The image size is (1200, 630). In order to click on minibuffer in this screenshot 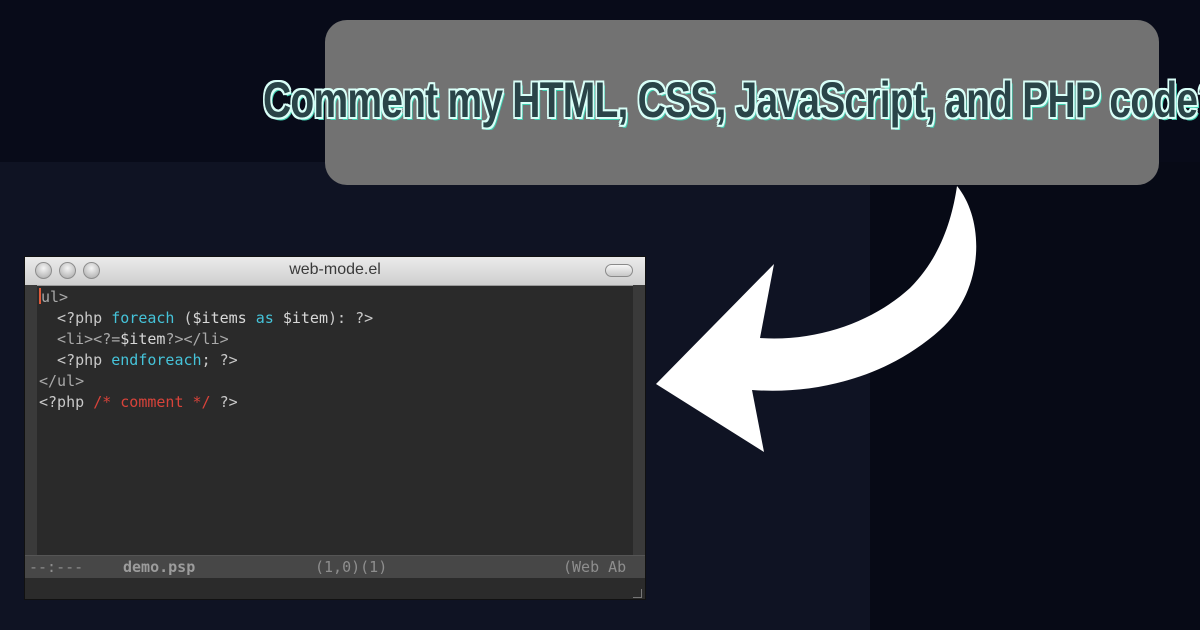, I will do `click(335, 588)`.